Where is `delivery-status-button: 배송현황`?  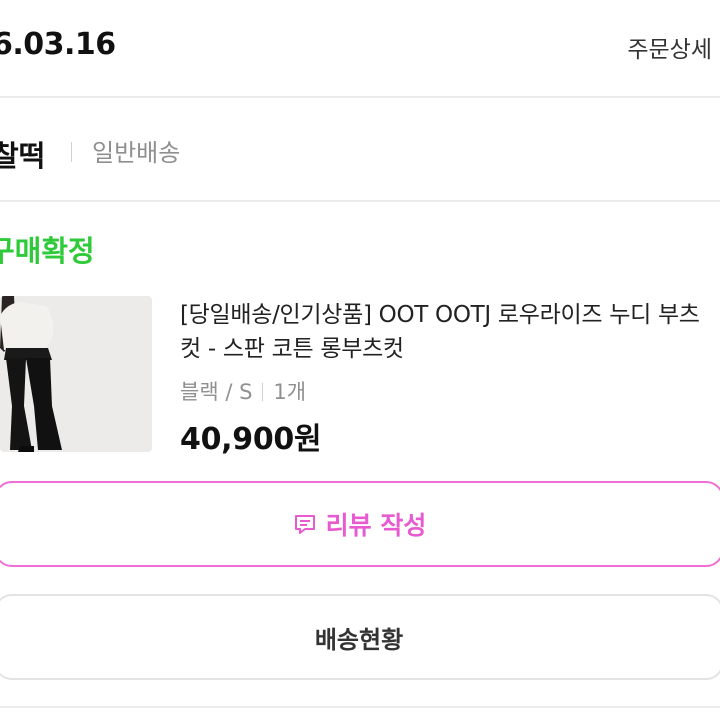
delivery-status-button: 배송현황 is located at coordinates (360, 637).